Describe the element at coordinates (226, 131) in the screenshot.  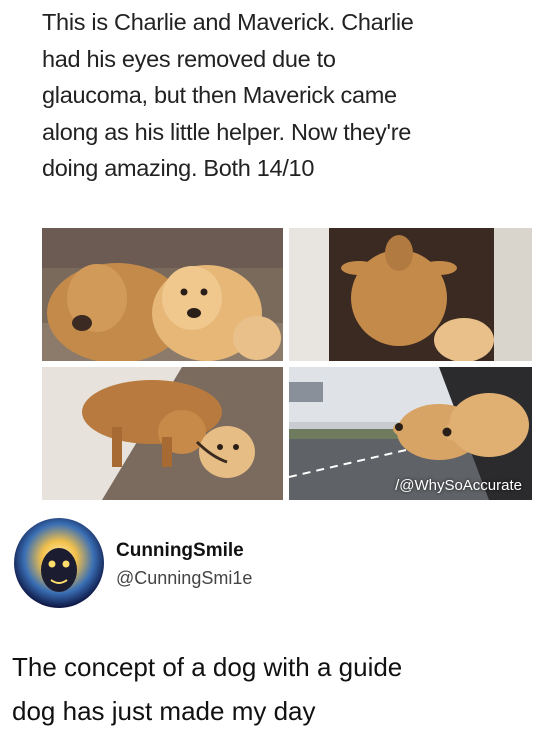
I see `caption-line: along as his little helper. Now they're` at that location.